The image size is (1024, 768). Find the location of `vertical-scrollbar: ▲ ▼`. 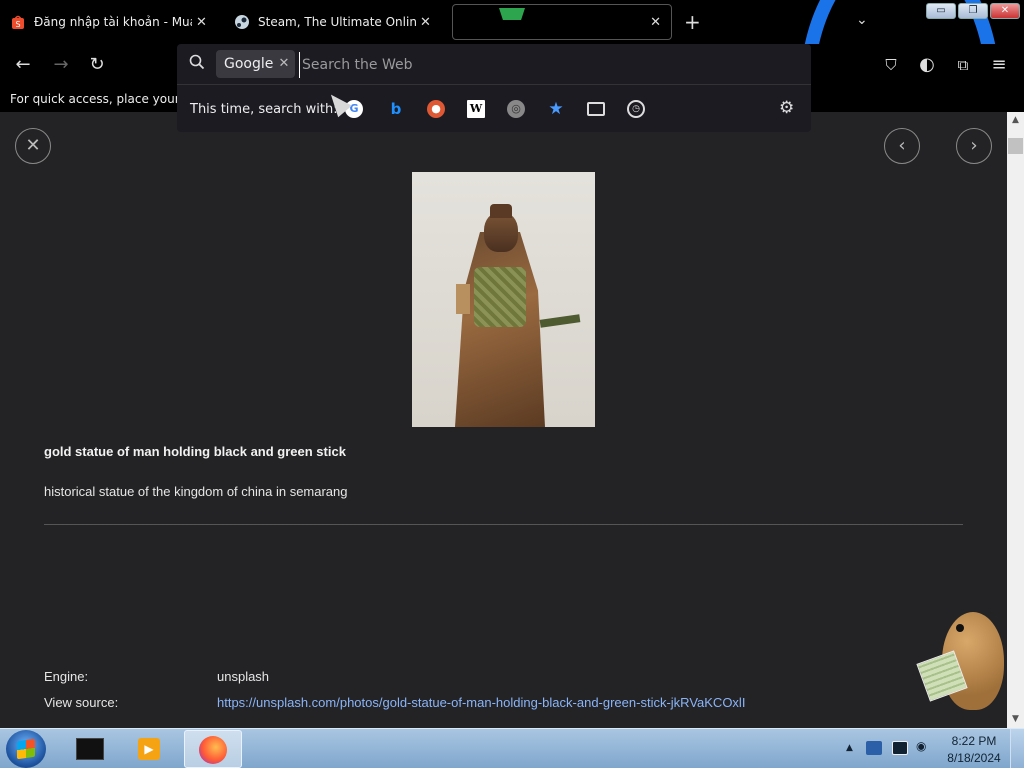

vertical-scrollbar: ▲ ▼ is located at coordinates (1015, 420).